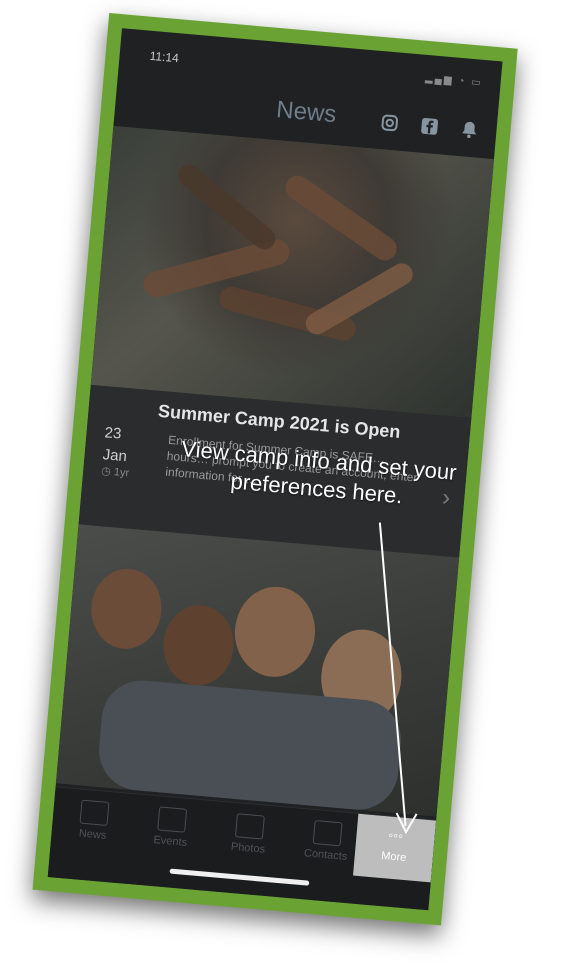 Image resolution: width=569 pixels, height=966 pixels. I want to click on coach-mark-arrow, so click(398, 678).